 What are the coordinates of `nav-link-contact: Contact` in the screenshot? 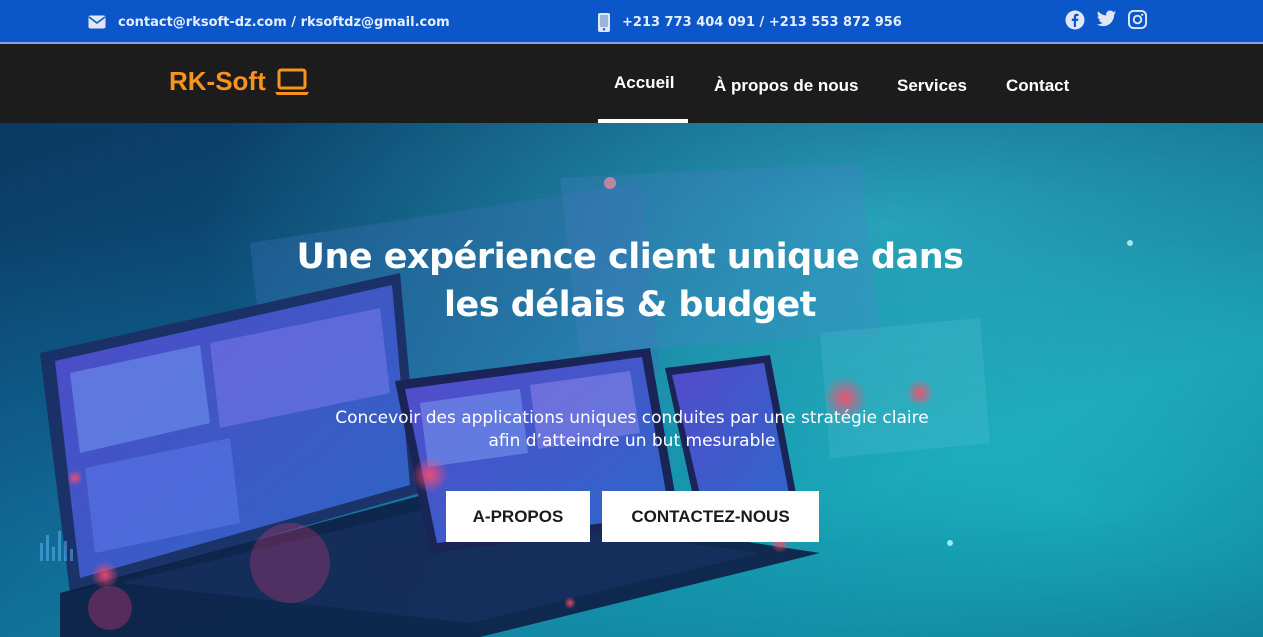 It's located at (1037, 86).